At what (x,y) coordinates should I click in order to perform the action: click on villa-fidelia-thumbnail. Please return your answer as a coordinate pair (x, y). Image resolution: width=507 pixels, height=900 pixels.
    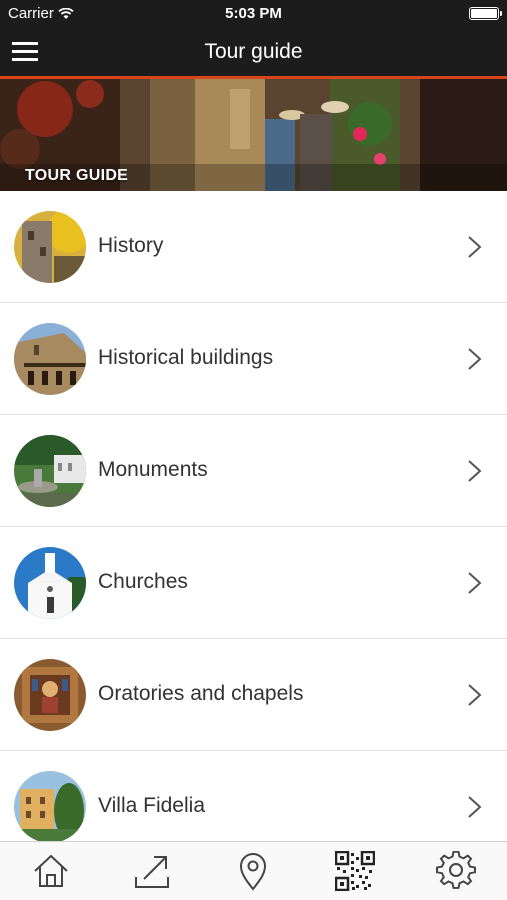
    Looking at the image, I should click on (50, 807).